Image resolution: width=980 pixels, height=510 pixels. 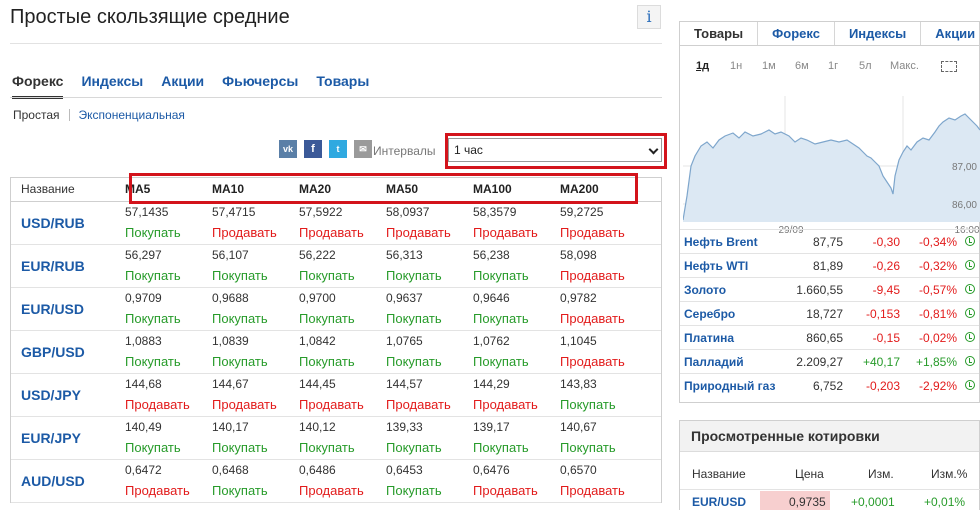 I want to click on period-1y: 1г, so click(x=833, y=66).